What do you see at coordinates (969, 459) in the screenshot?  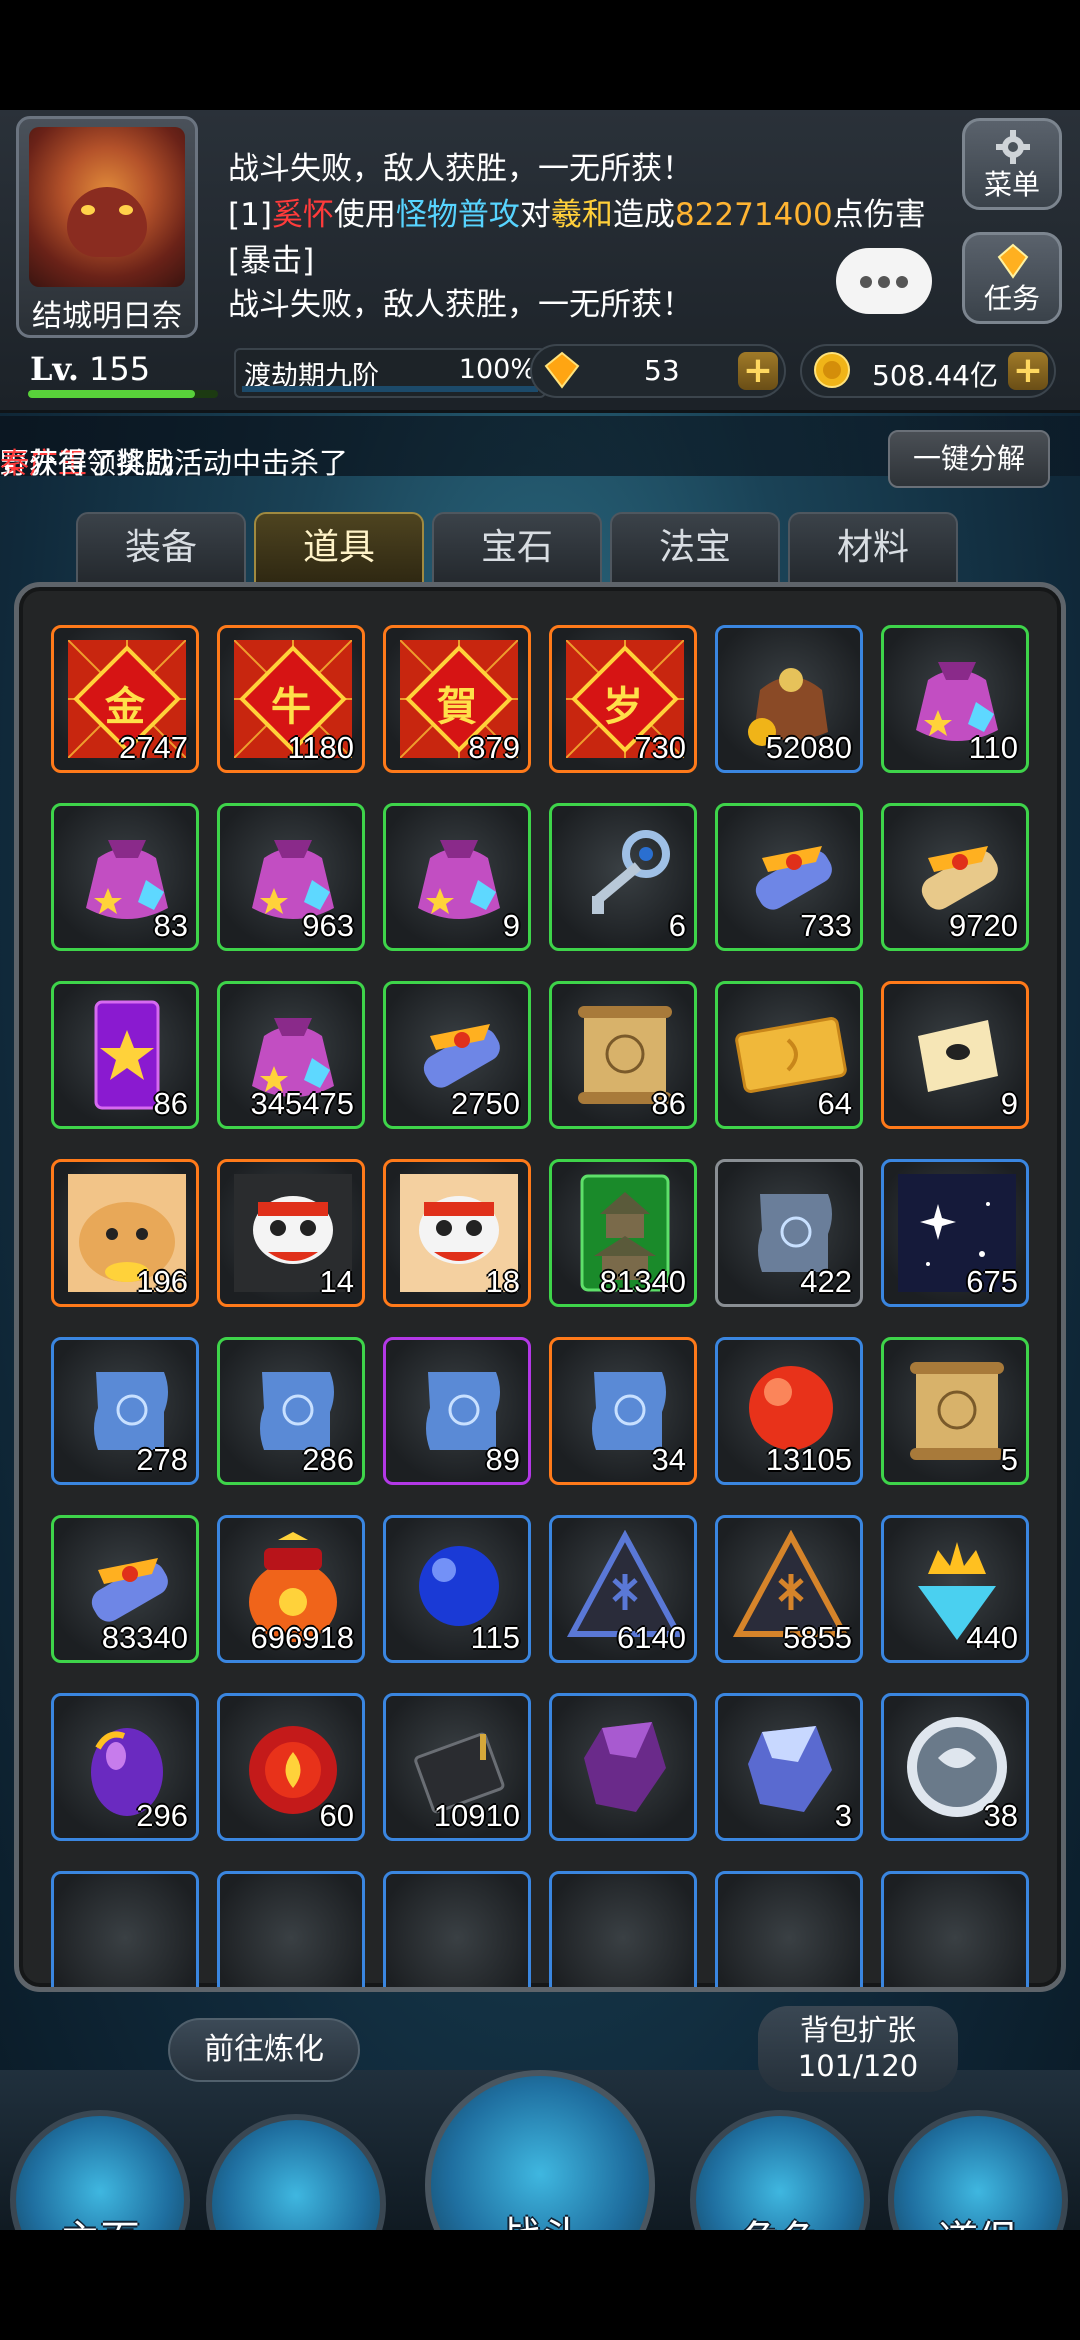 I see `decompose-all-button: 一键分解` at bounding box center [969, 459].